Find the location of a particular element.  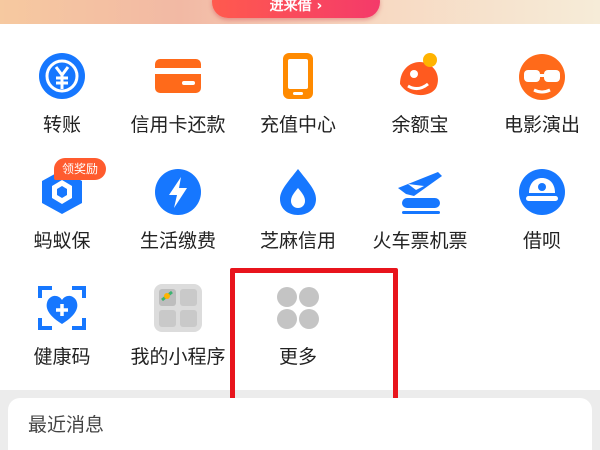

tile-train-flight: 火车票机票 is located at coordinates (417, 216).